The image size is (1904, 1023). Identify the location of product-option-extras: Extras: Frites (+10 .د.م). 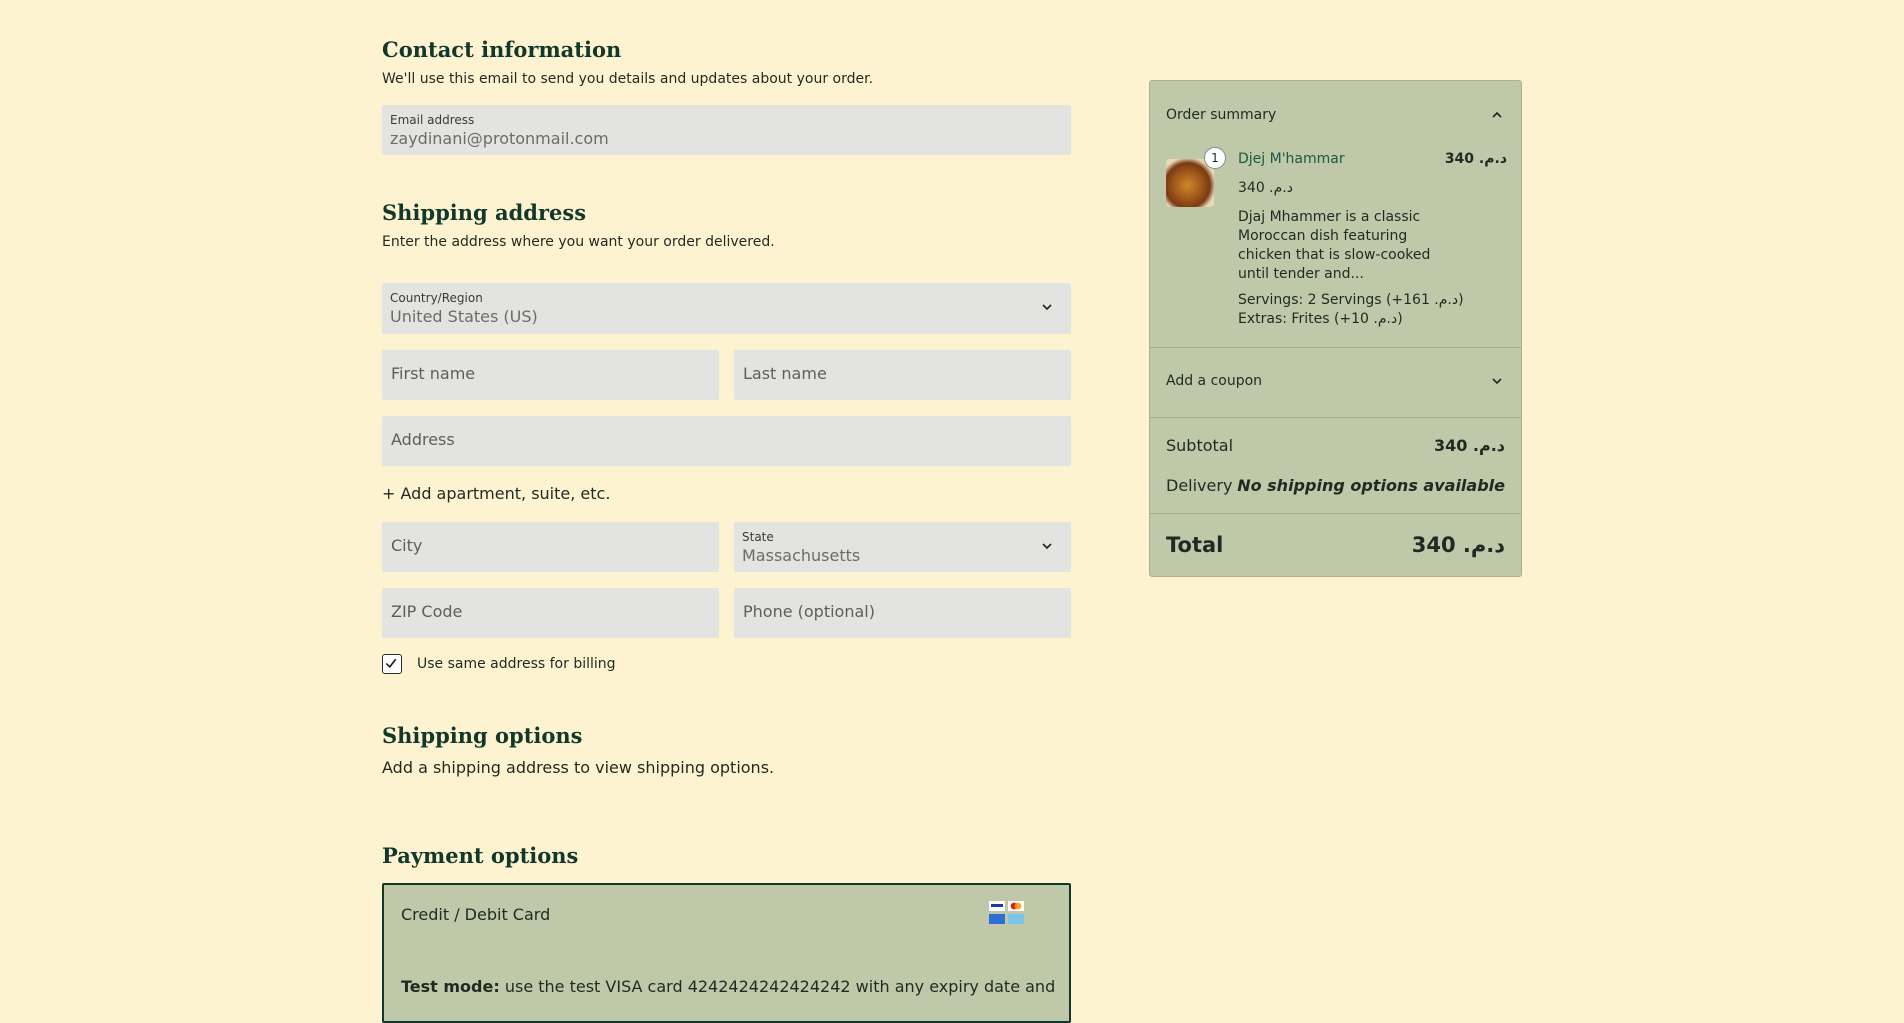
(1320, 319).